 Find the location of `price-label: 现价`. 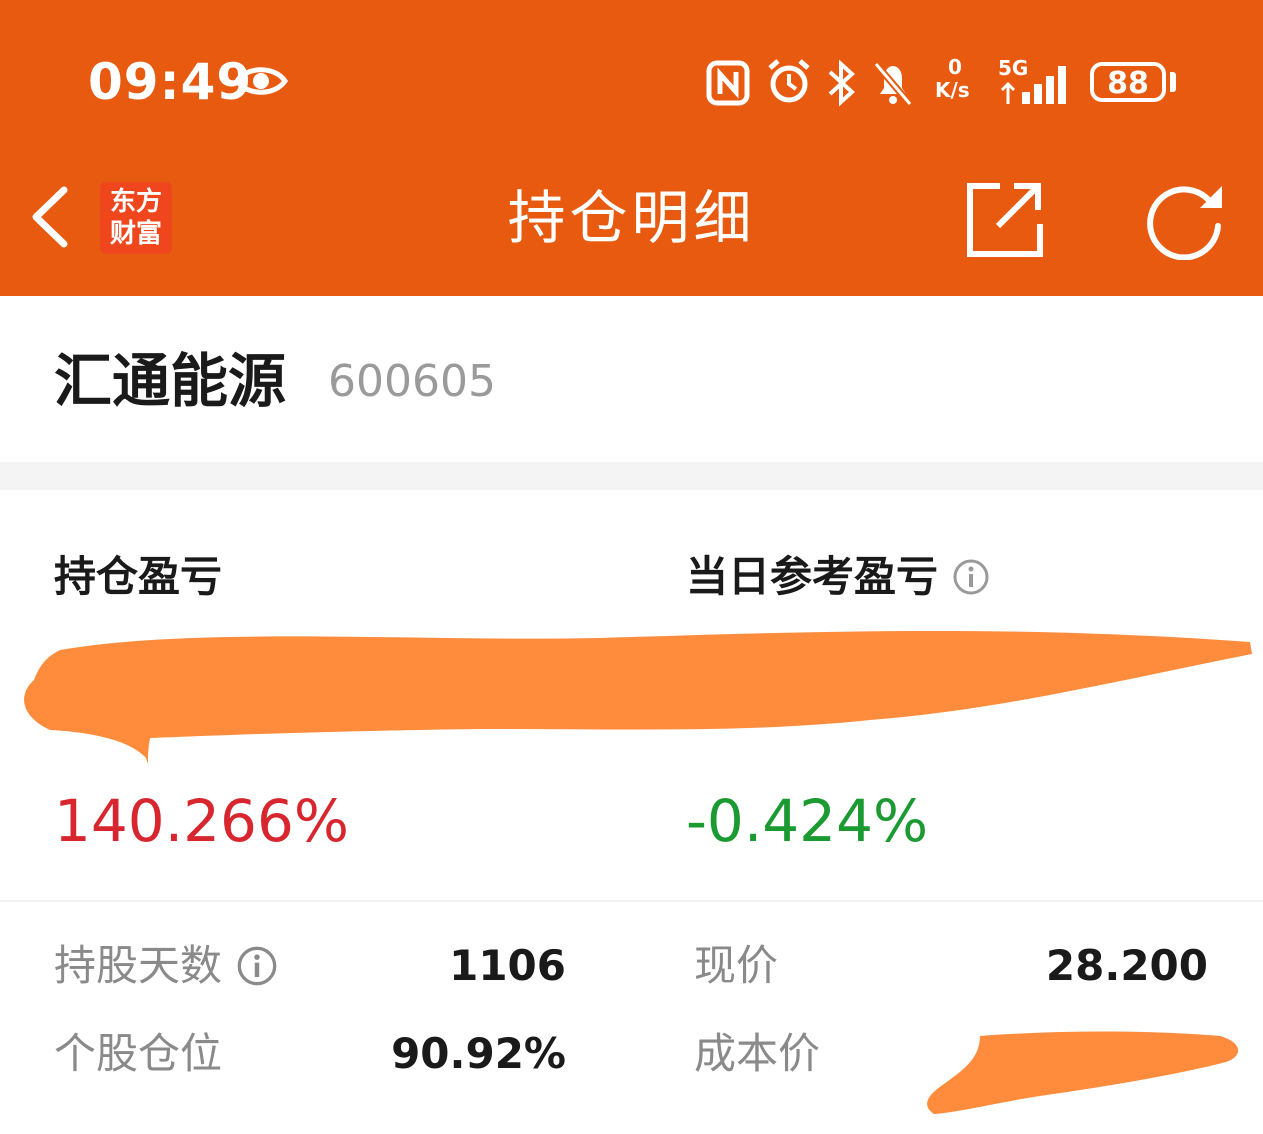

price-label: 现价 is located at coordinates (736, 965).